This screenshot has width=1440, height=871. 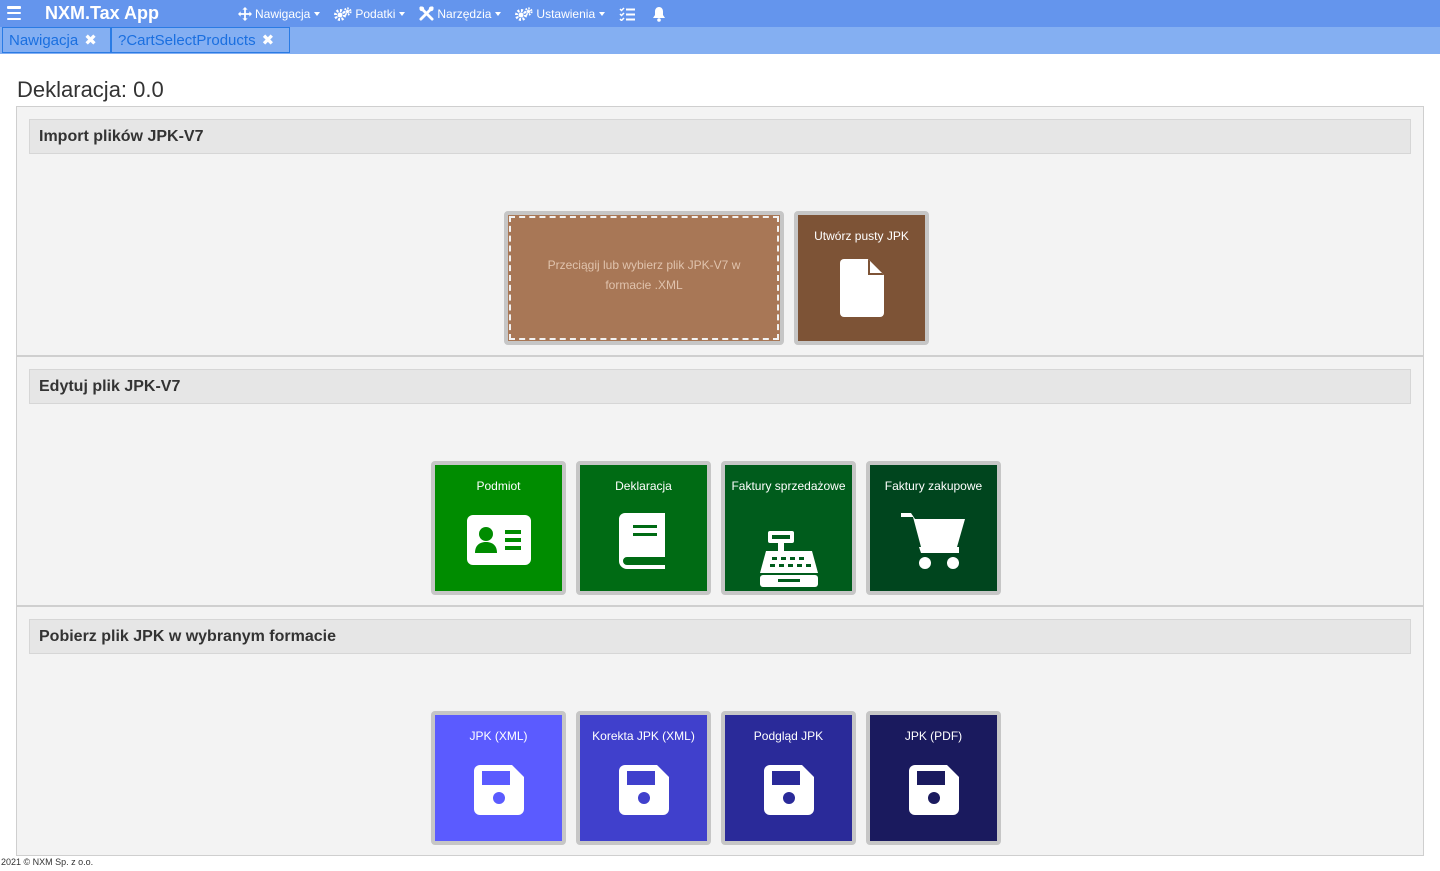 What do you see at coordinates (720, 136) in the screenshot?
I see `import-panel-header: Import plików JPK-V7` at bounding box center [720, 136].